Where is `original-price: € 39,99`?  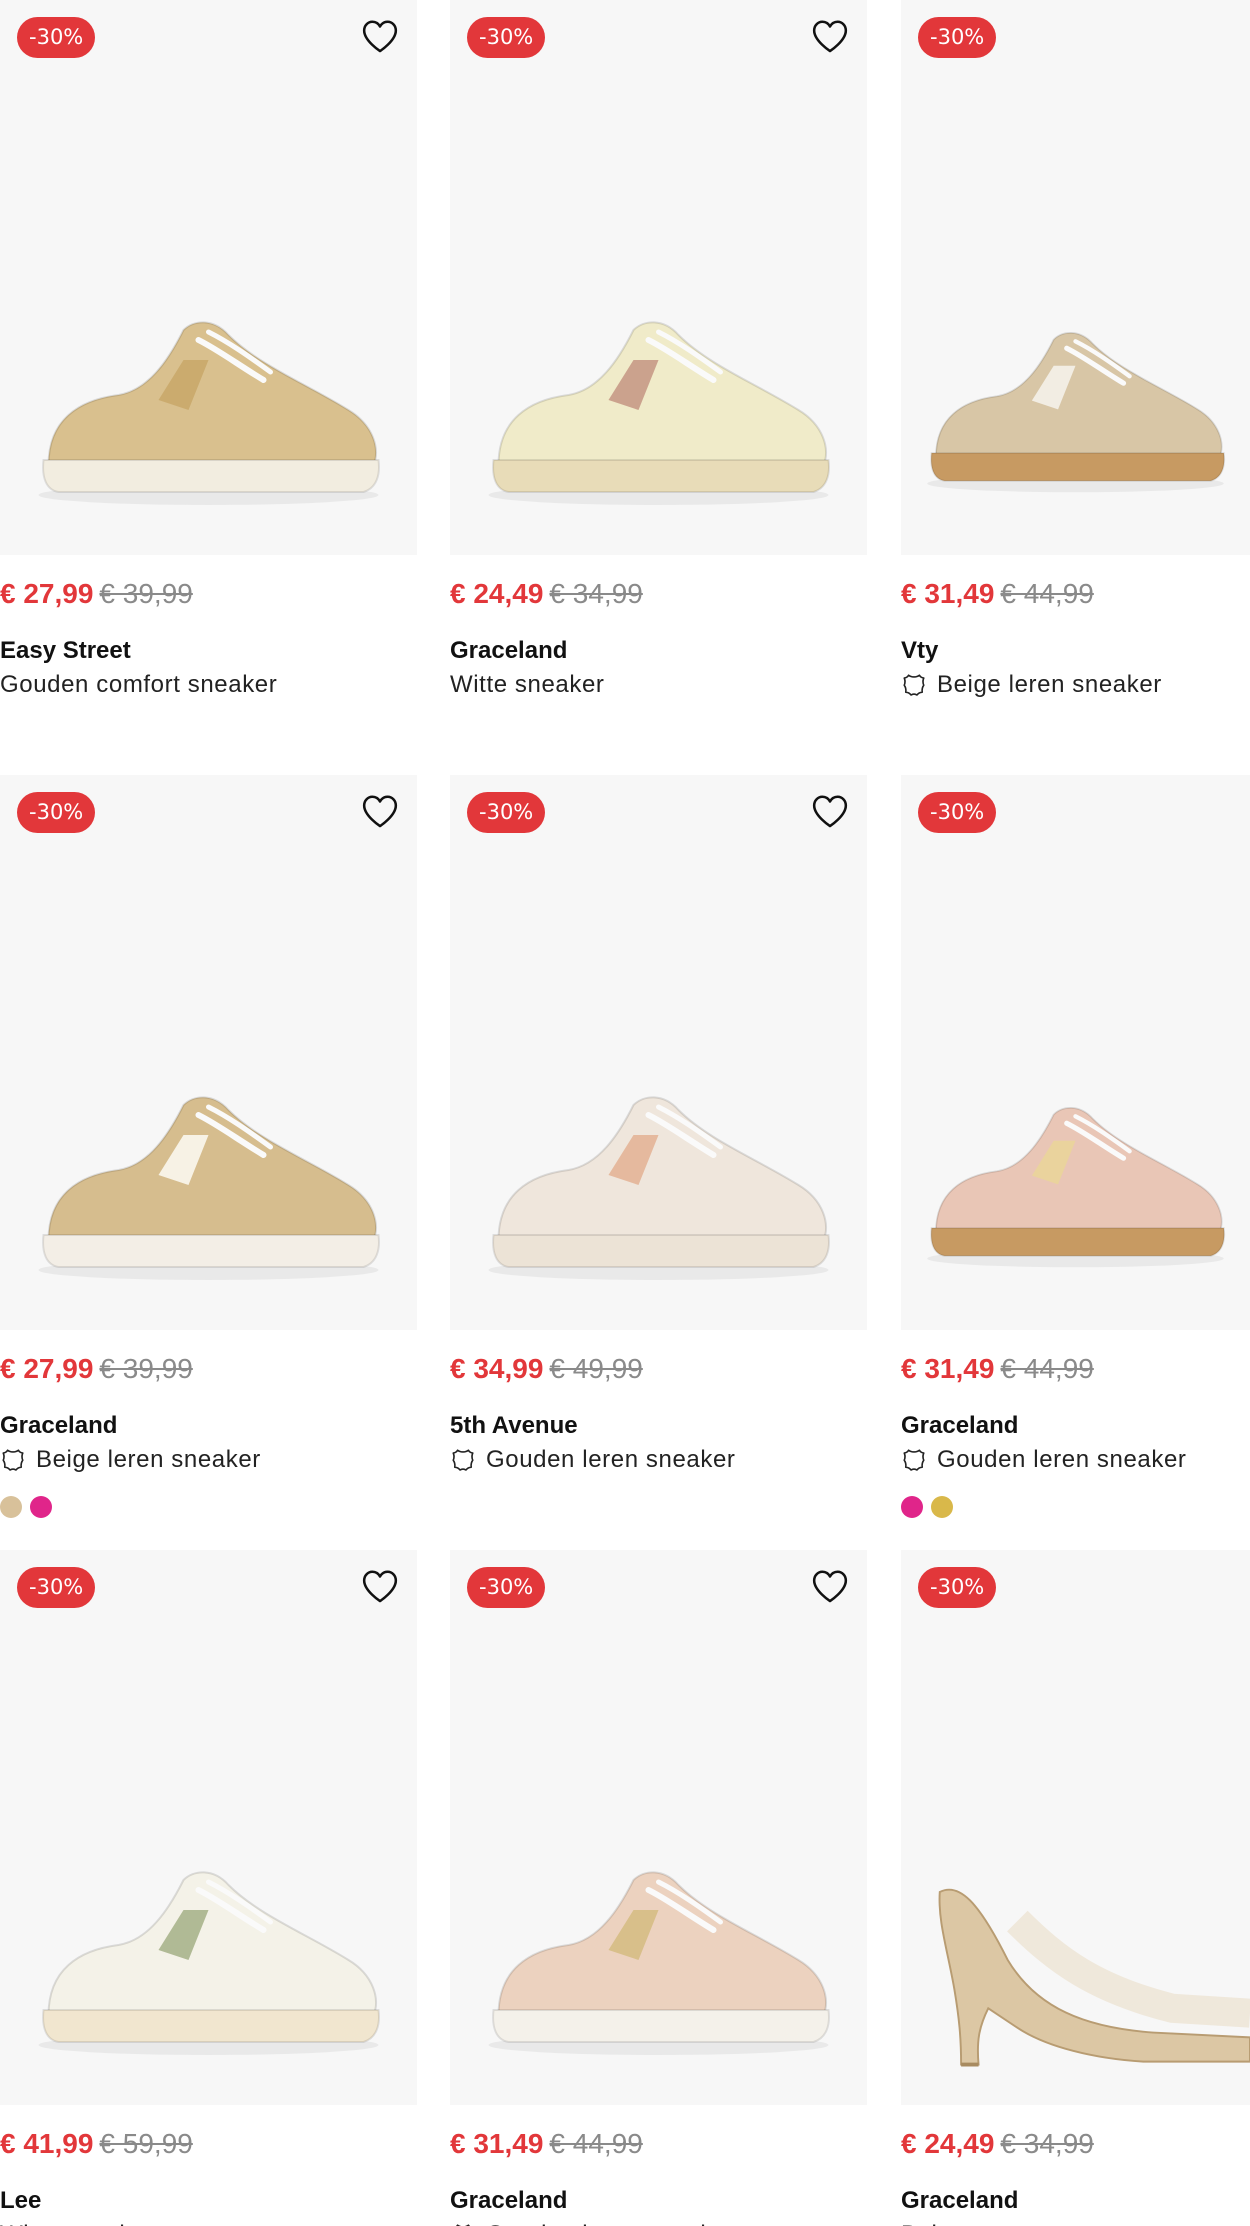
original-price: € 39,99 is located at coordinates (146, 593).